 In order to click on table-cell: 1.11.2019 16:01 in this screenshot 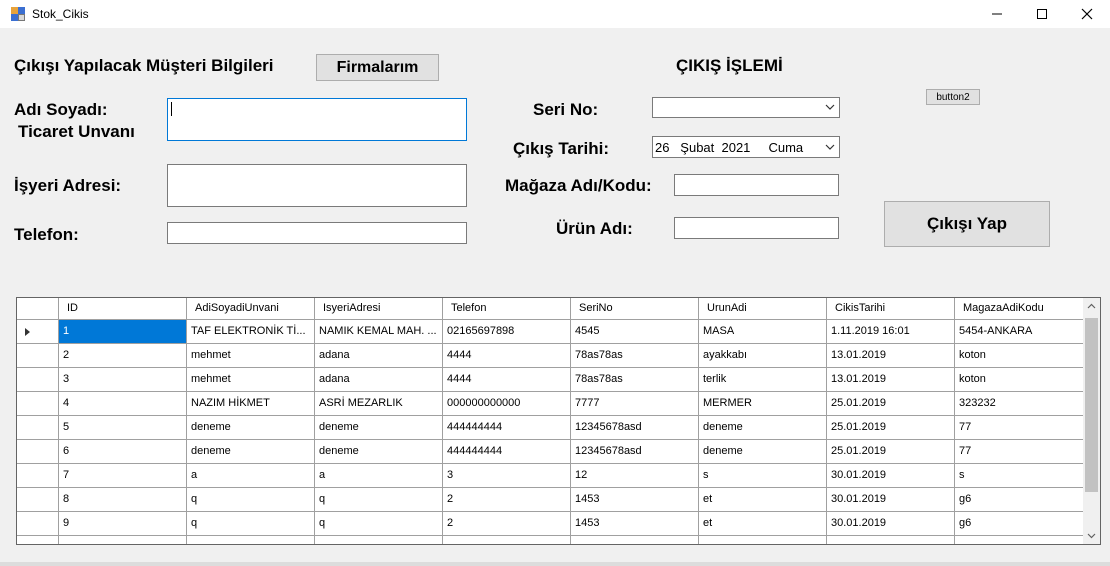, I will do `click(891, 331)`.